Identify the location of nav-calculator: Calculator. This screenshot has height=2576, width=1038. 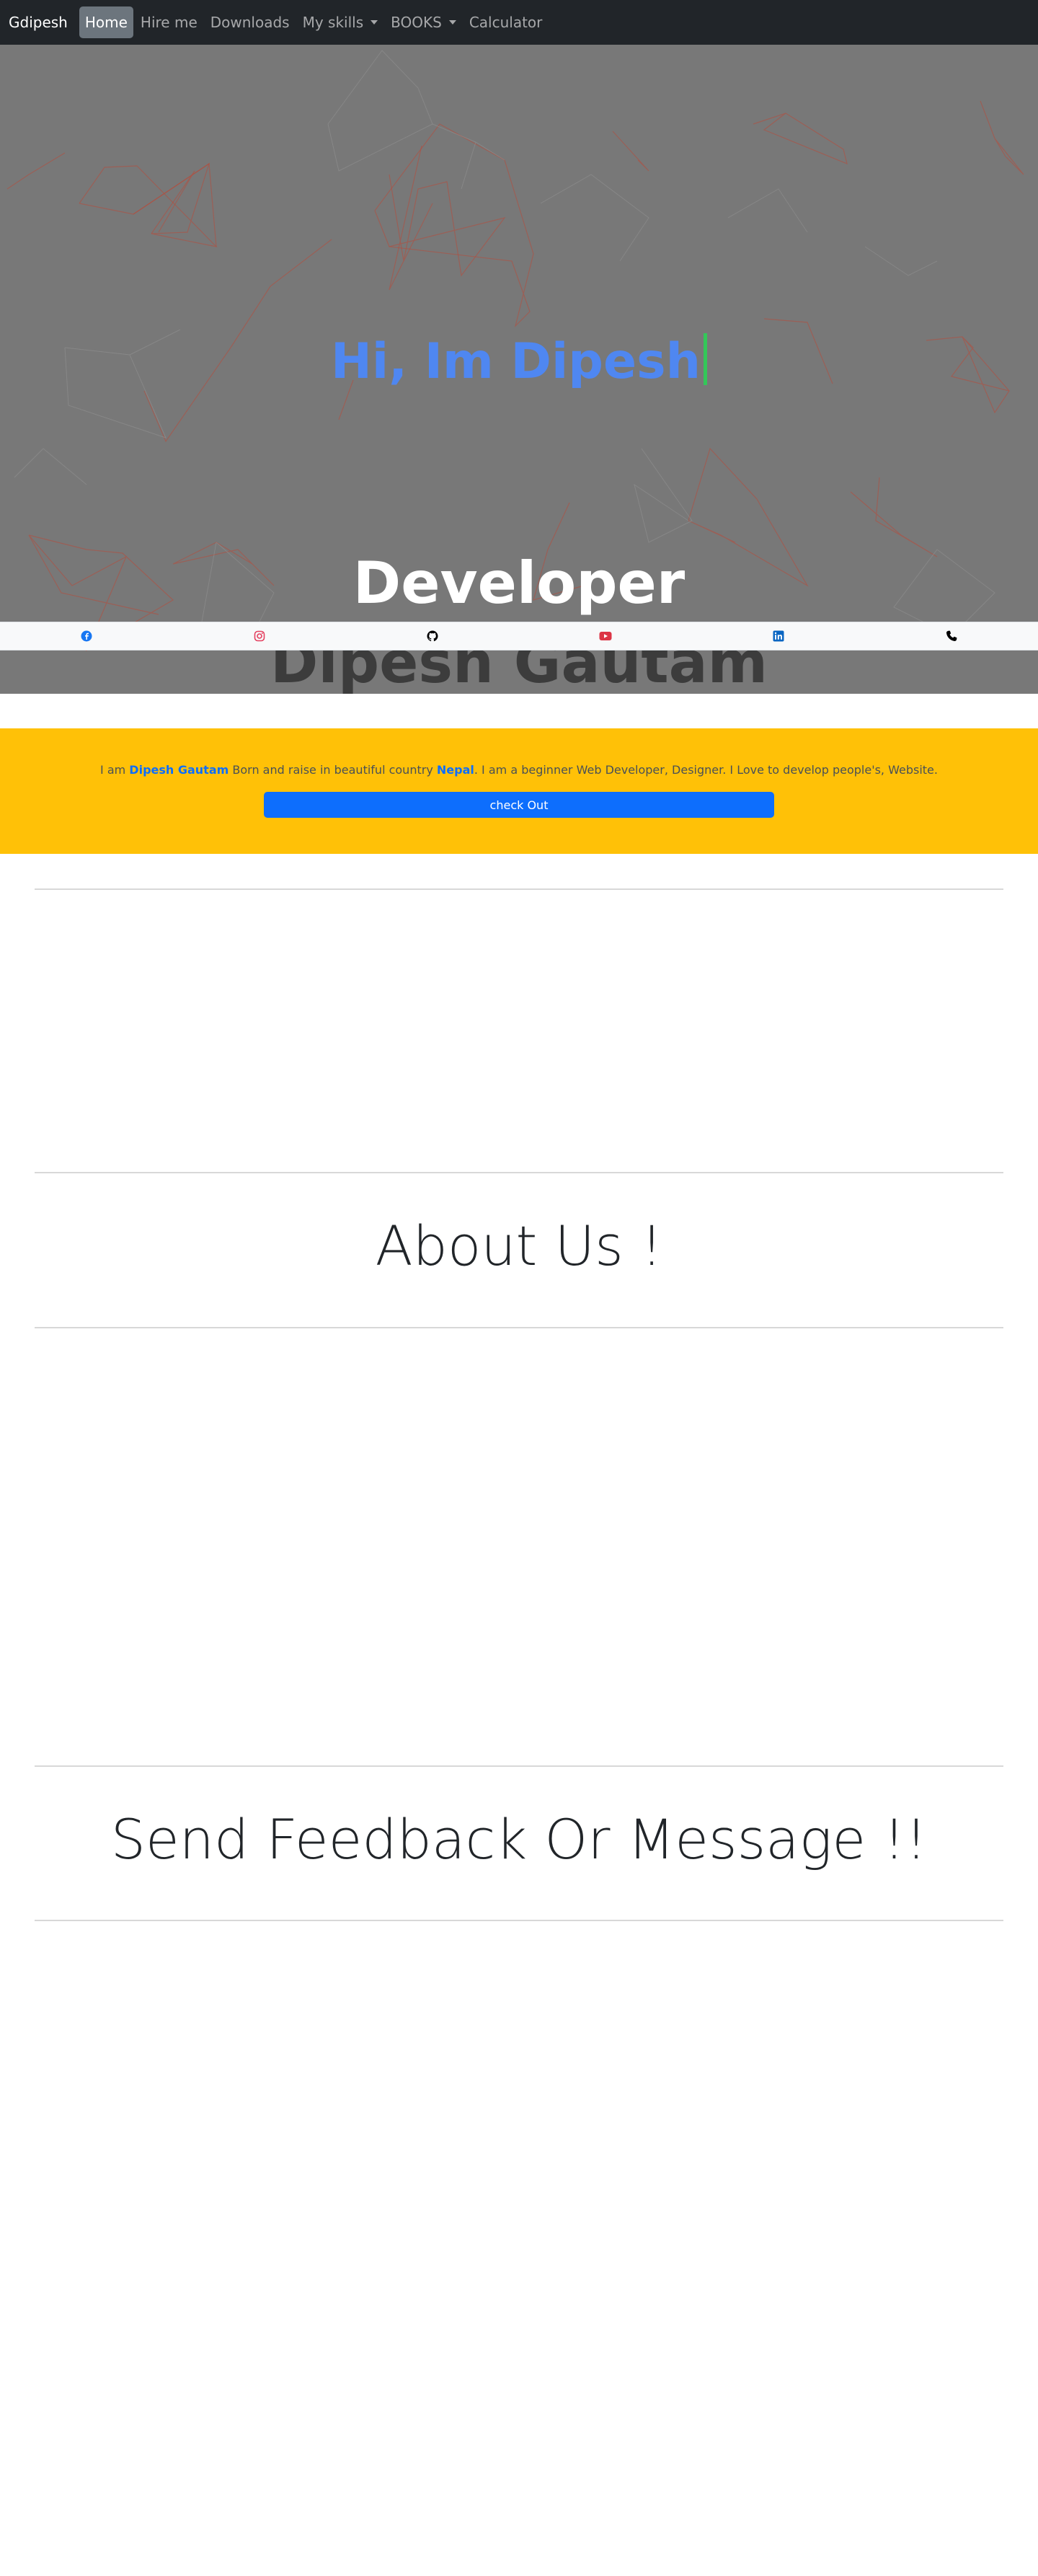
(506, 22).